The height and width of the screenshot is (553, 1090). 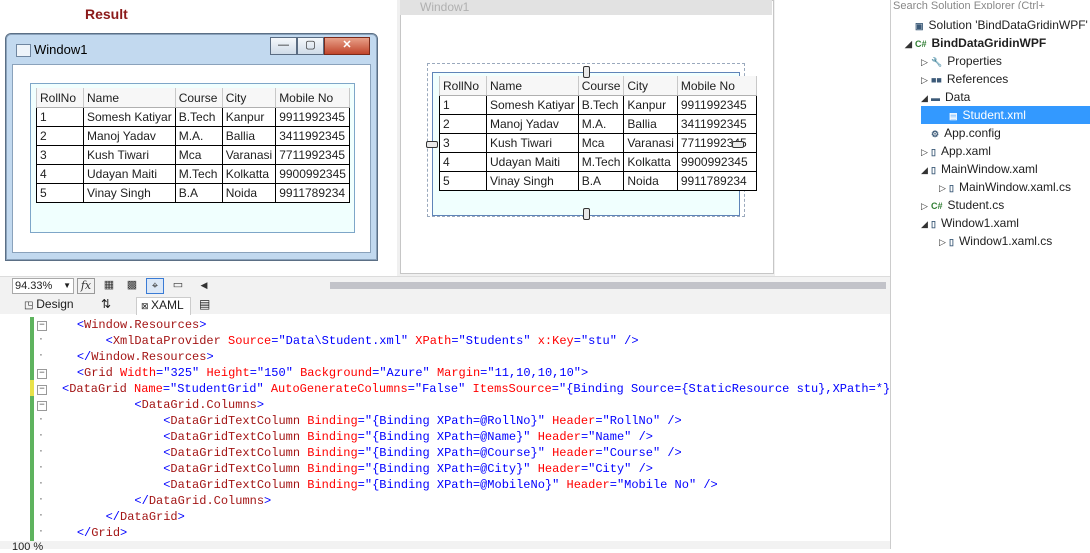 I want to click on tab-design: ◳ Design, so click(x=49, y=304).